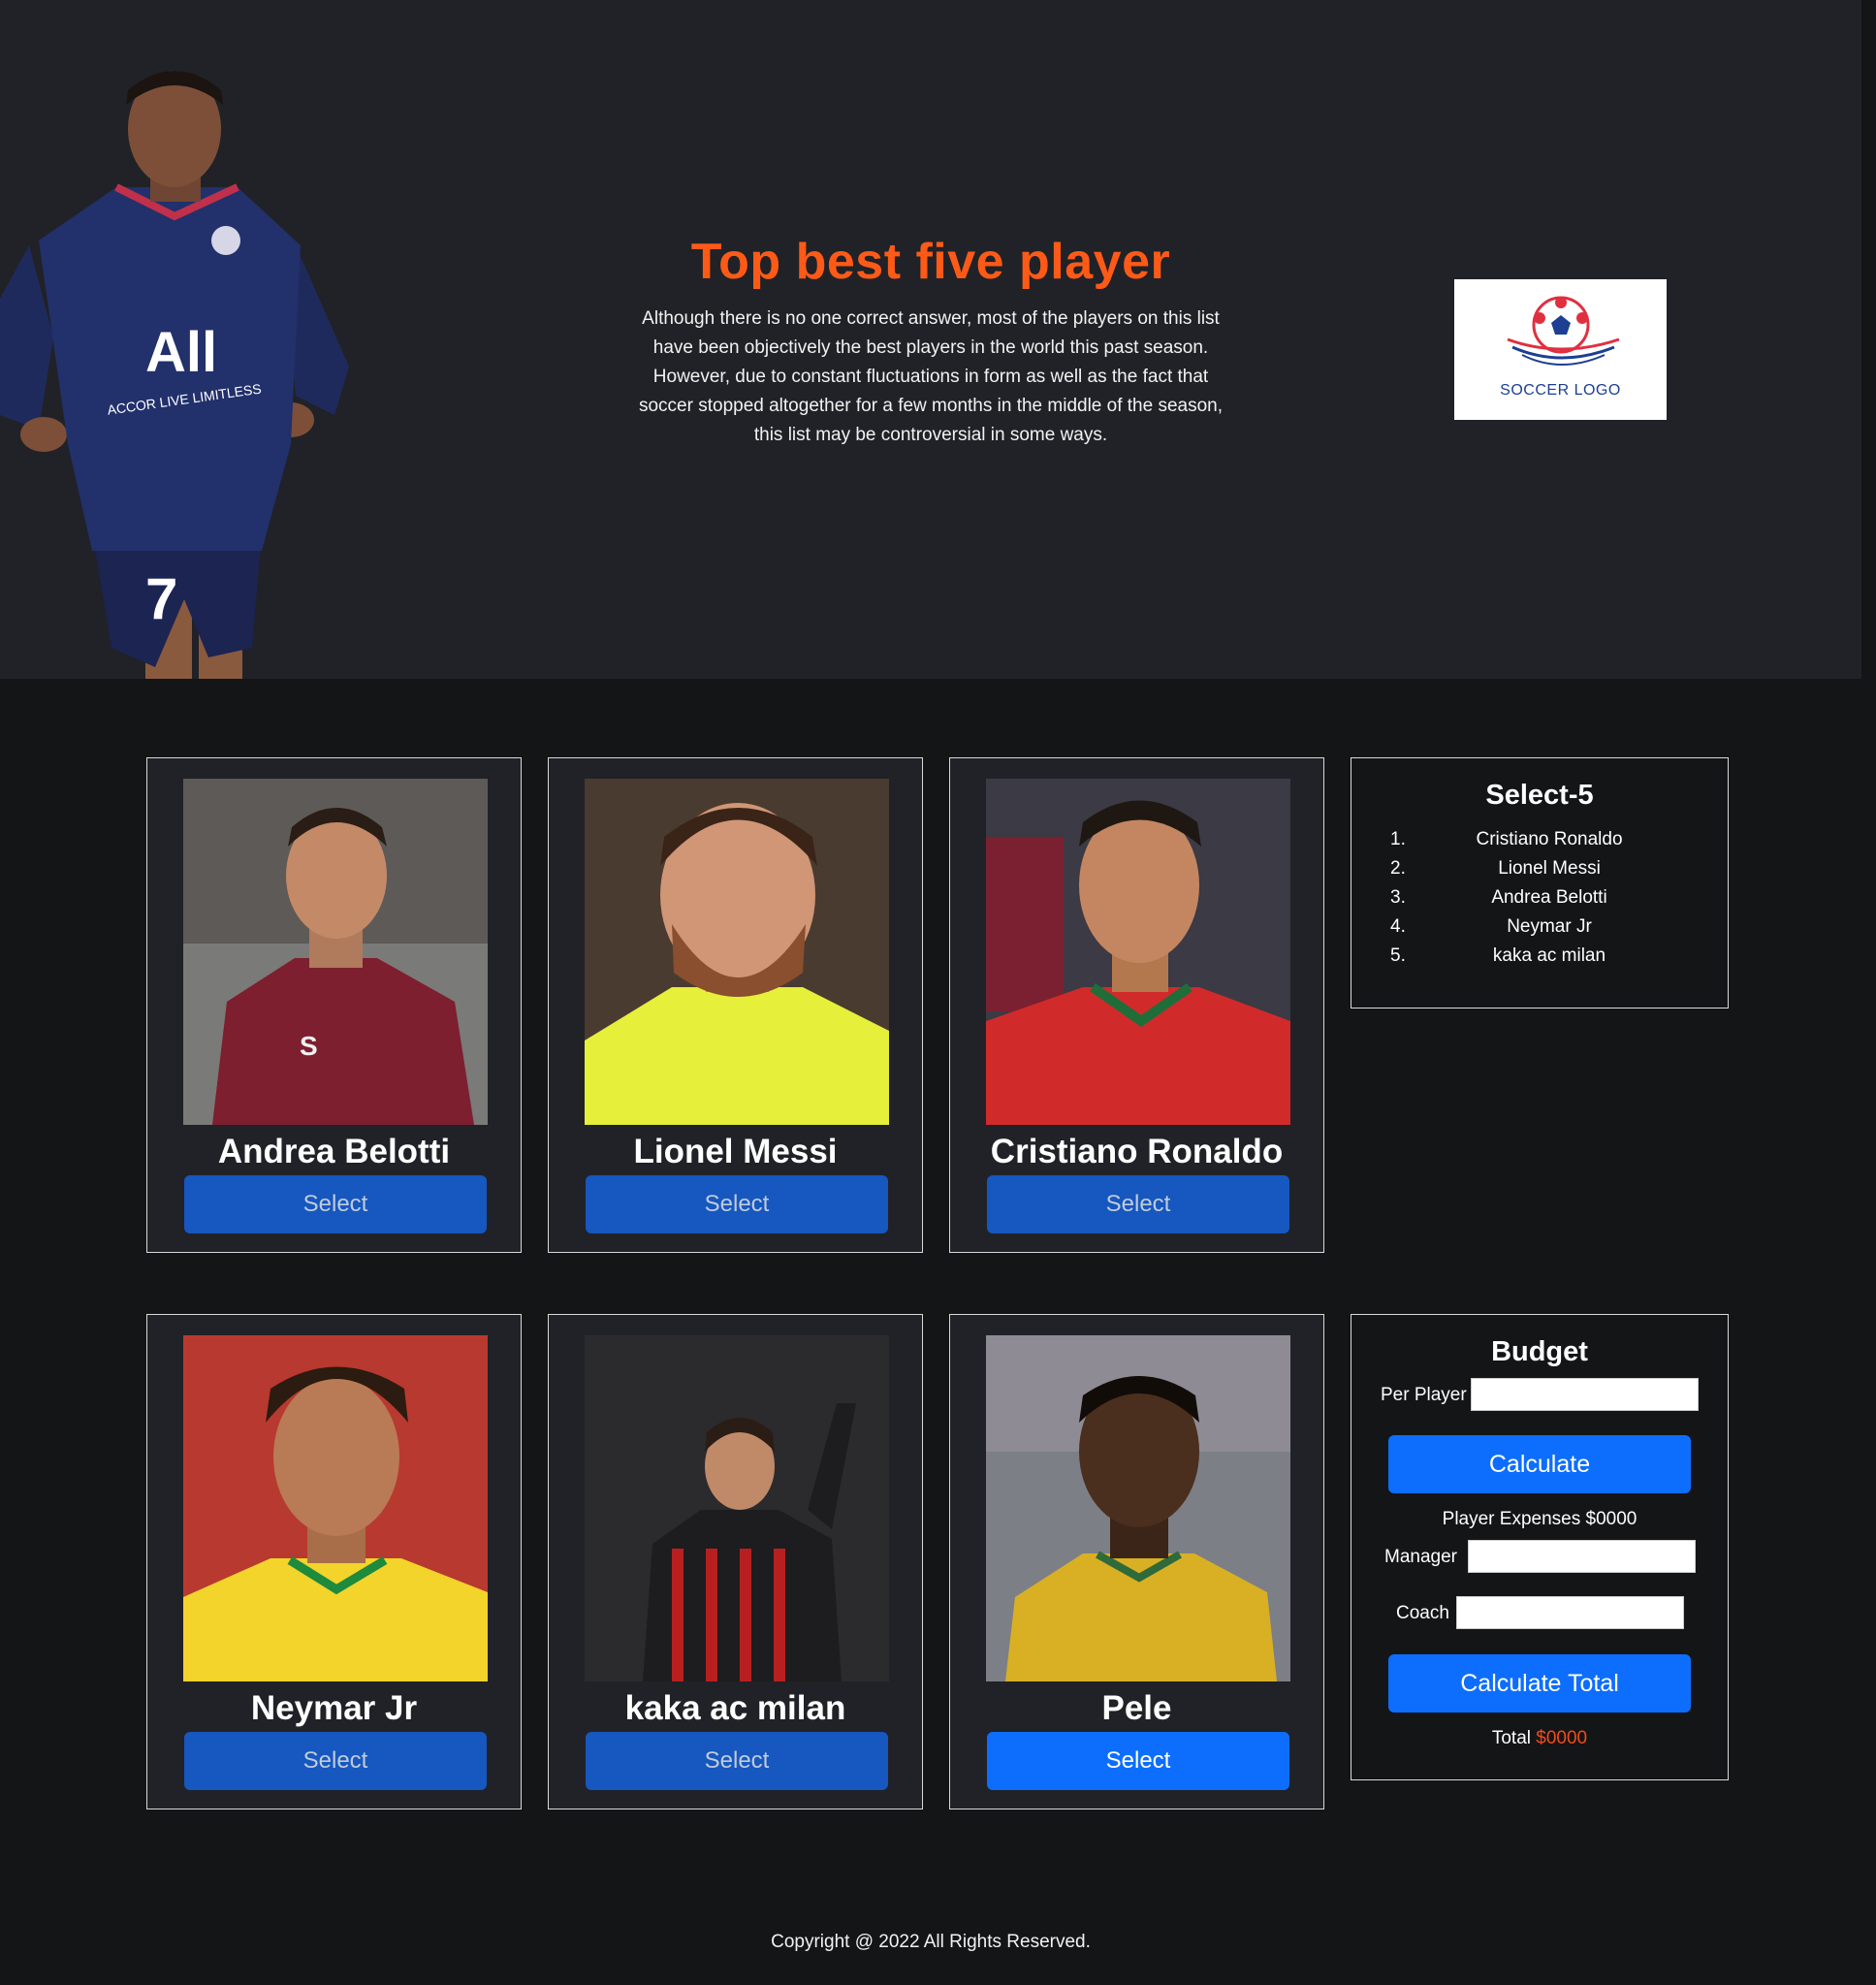  Describe the element at coordinates (1398, 868) in the screenshot. I see `list-item-number: 2.` at that location.